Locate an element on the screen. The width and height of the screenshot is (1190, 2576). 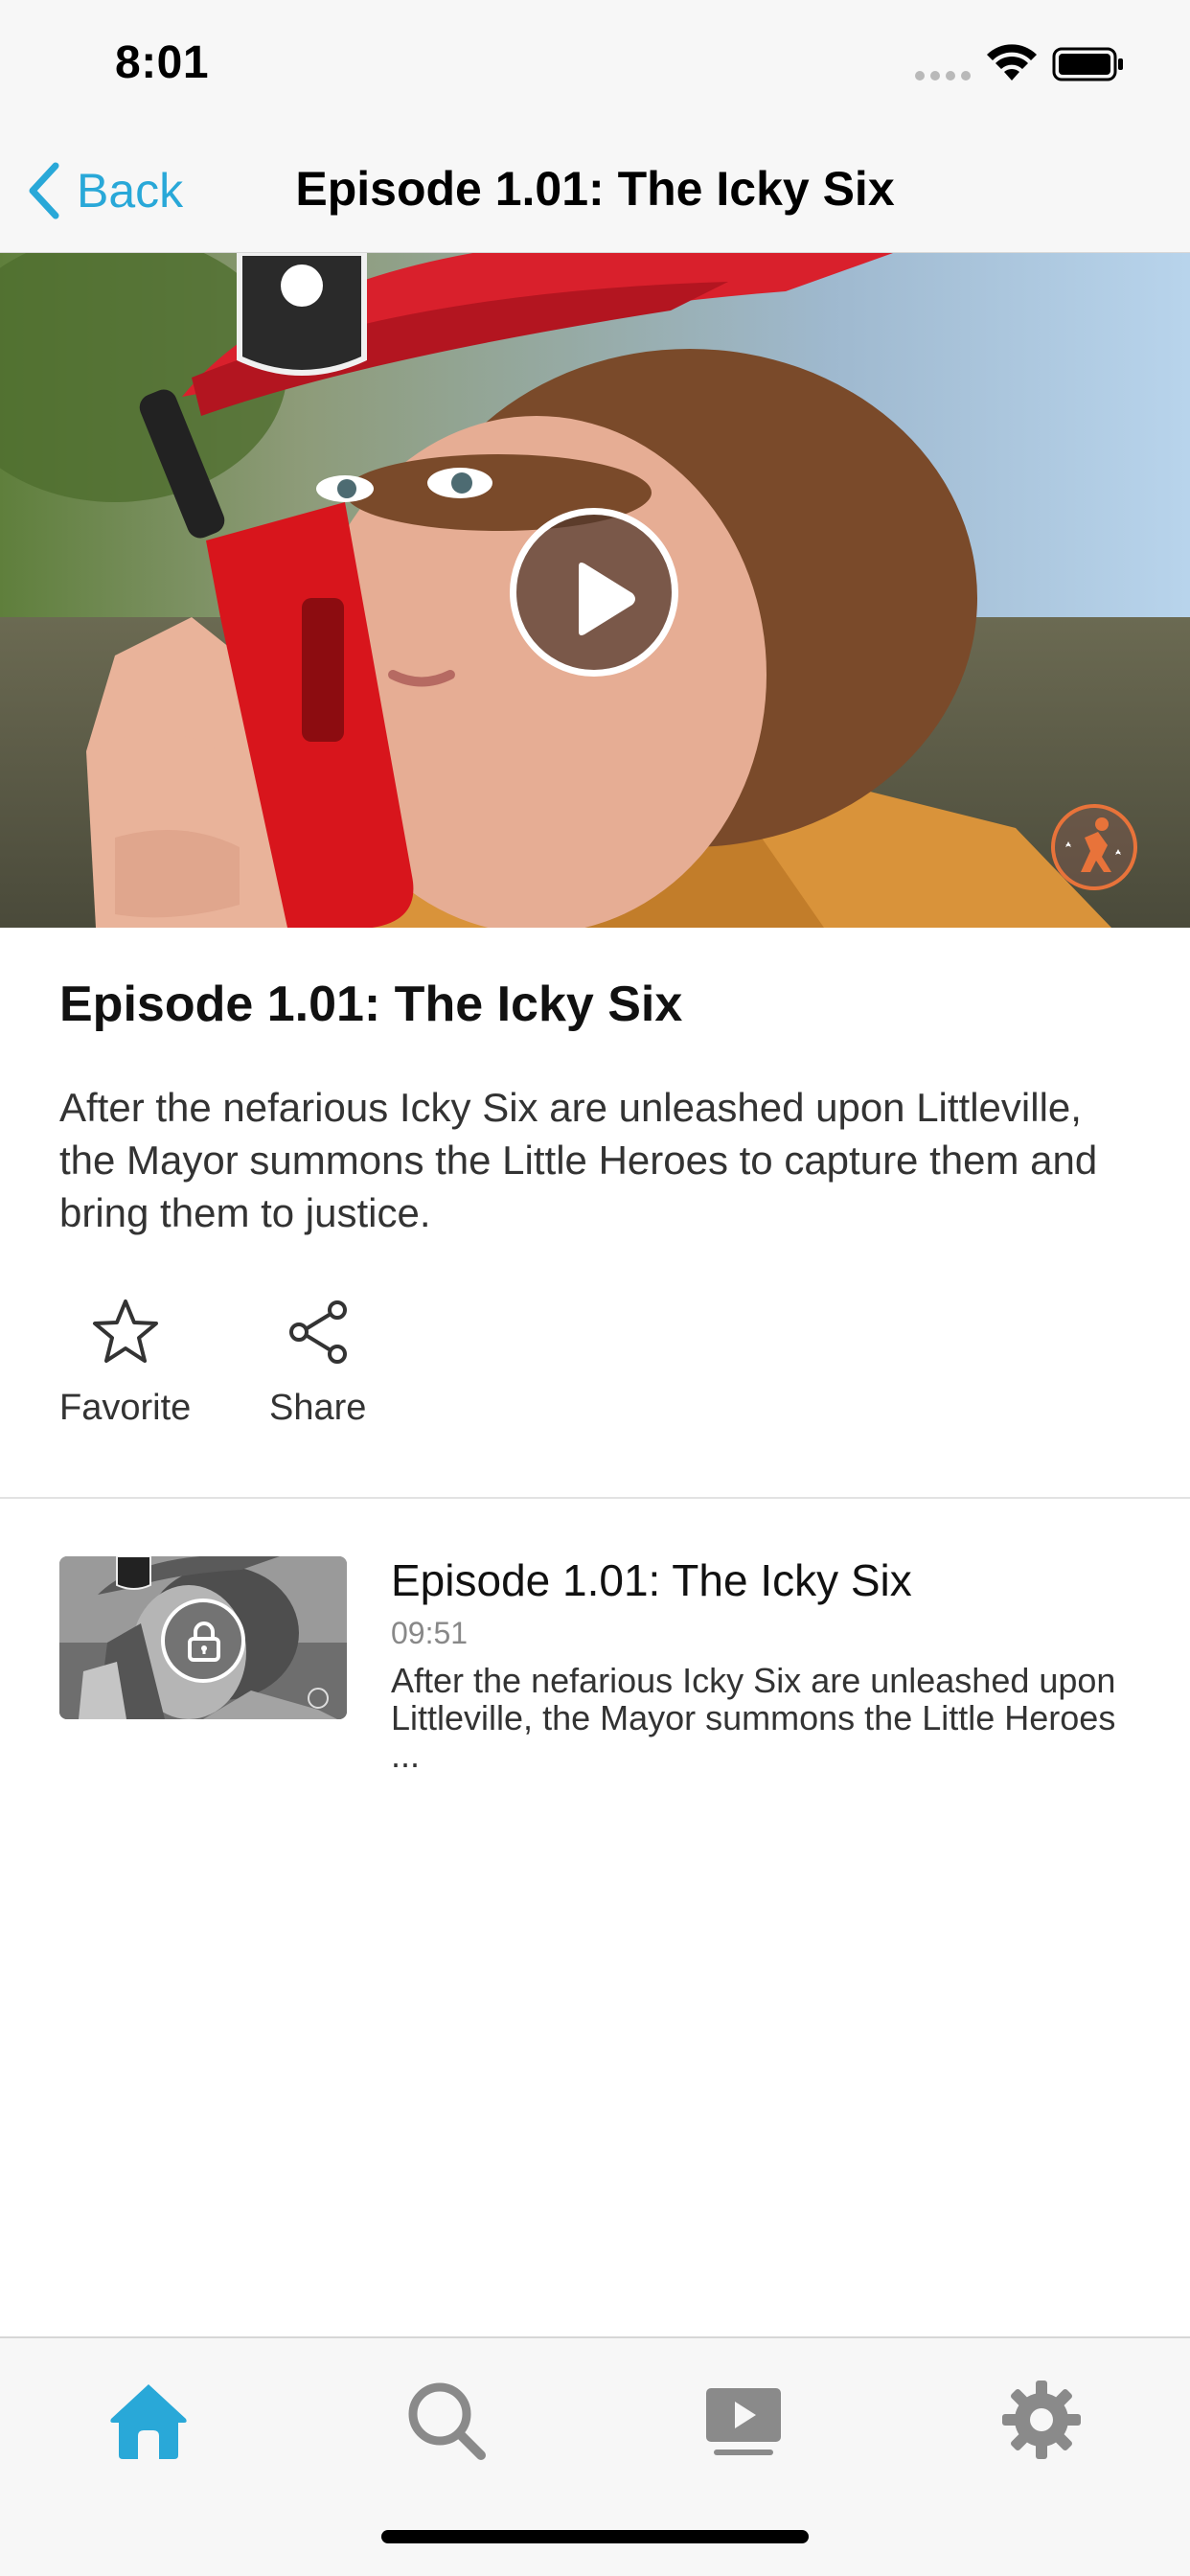
favorite-button: Favorite is located at coordinates (125, 1362).